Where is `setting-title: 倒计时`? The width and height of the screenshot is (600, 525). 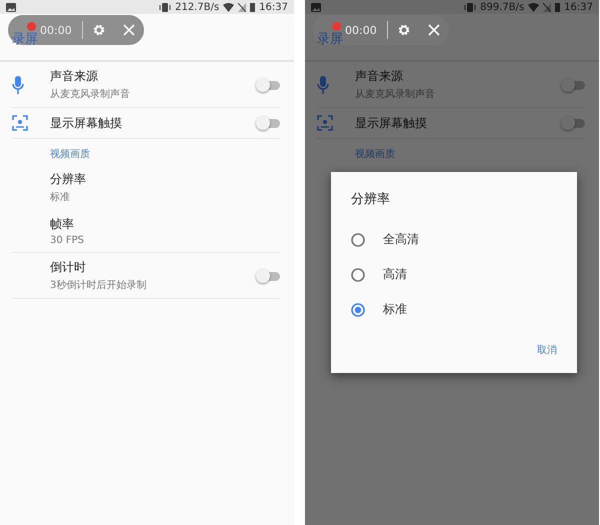 setting-title: 倒计时 is located at coordinates (68, 267).